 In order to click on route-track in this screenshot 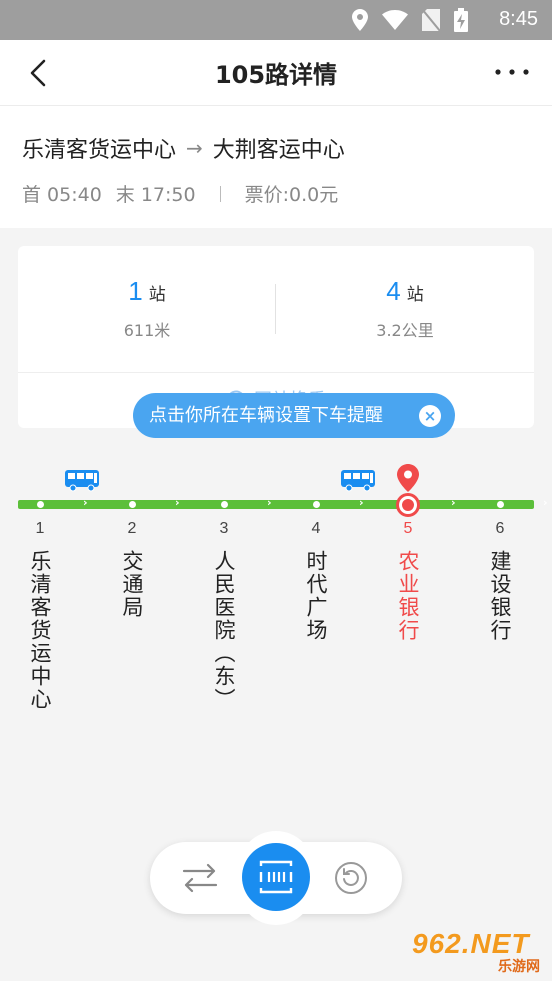, I will do `click(276, 504)`.